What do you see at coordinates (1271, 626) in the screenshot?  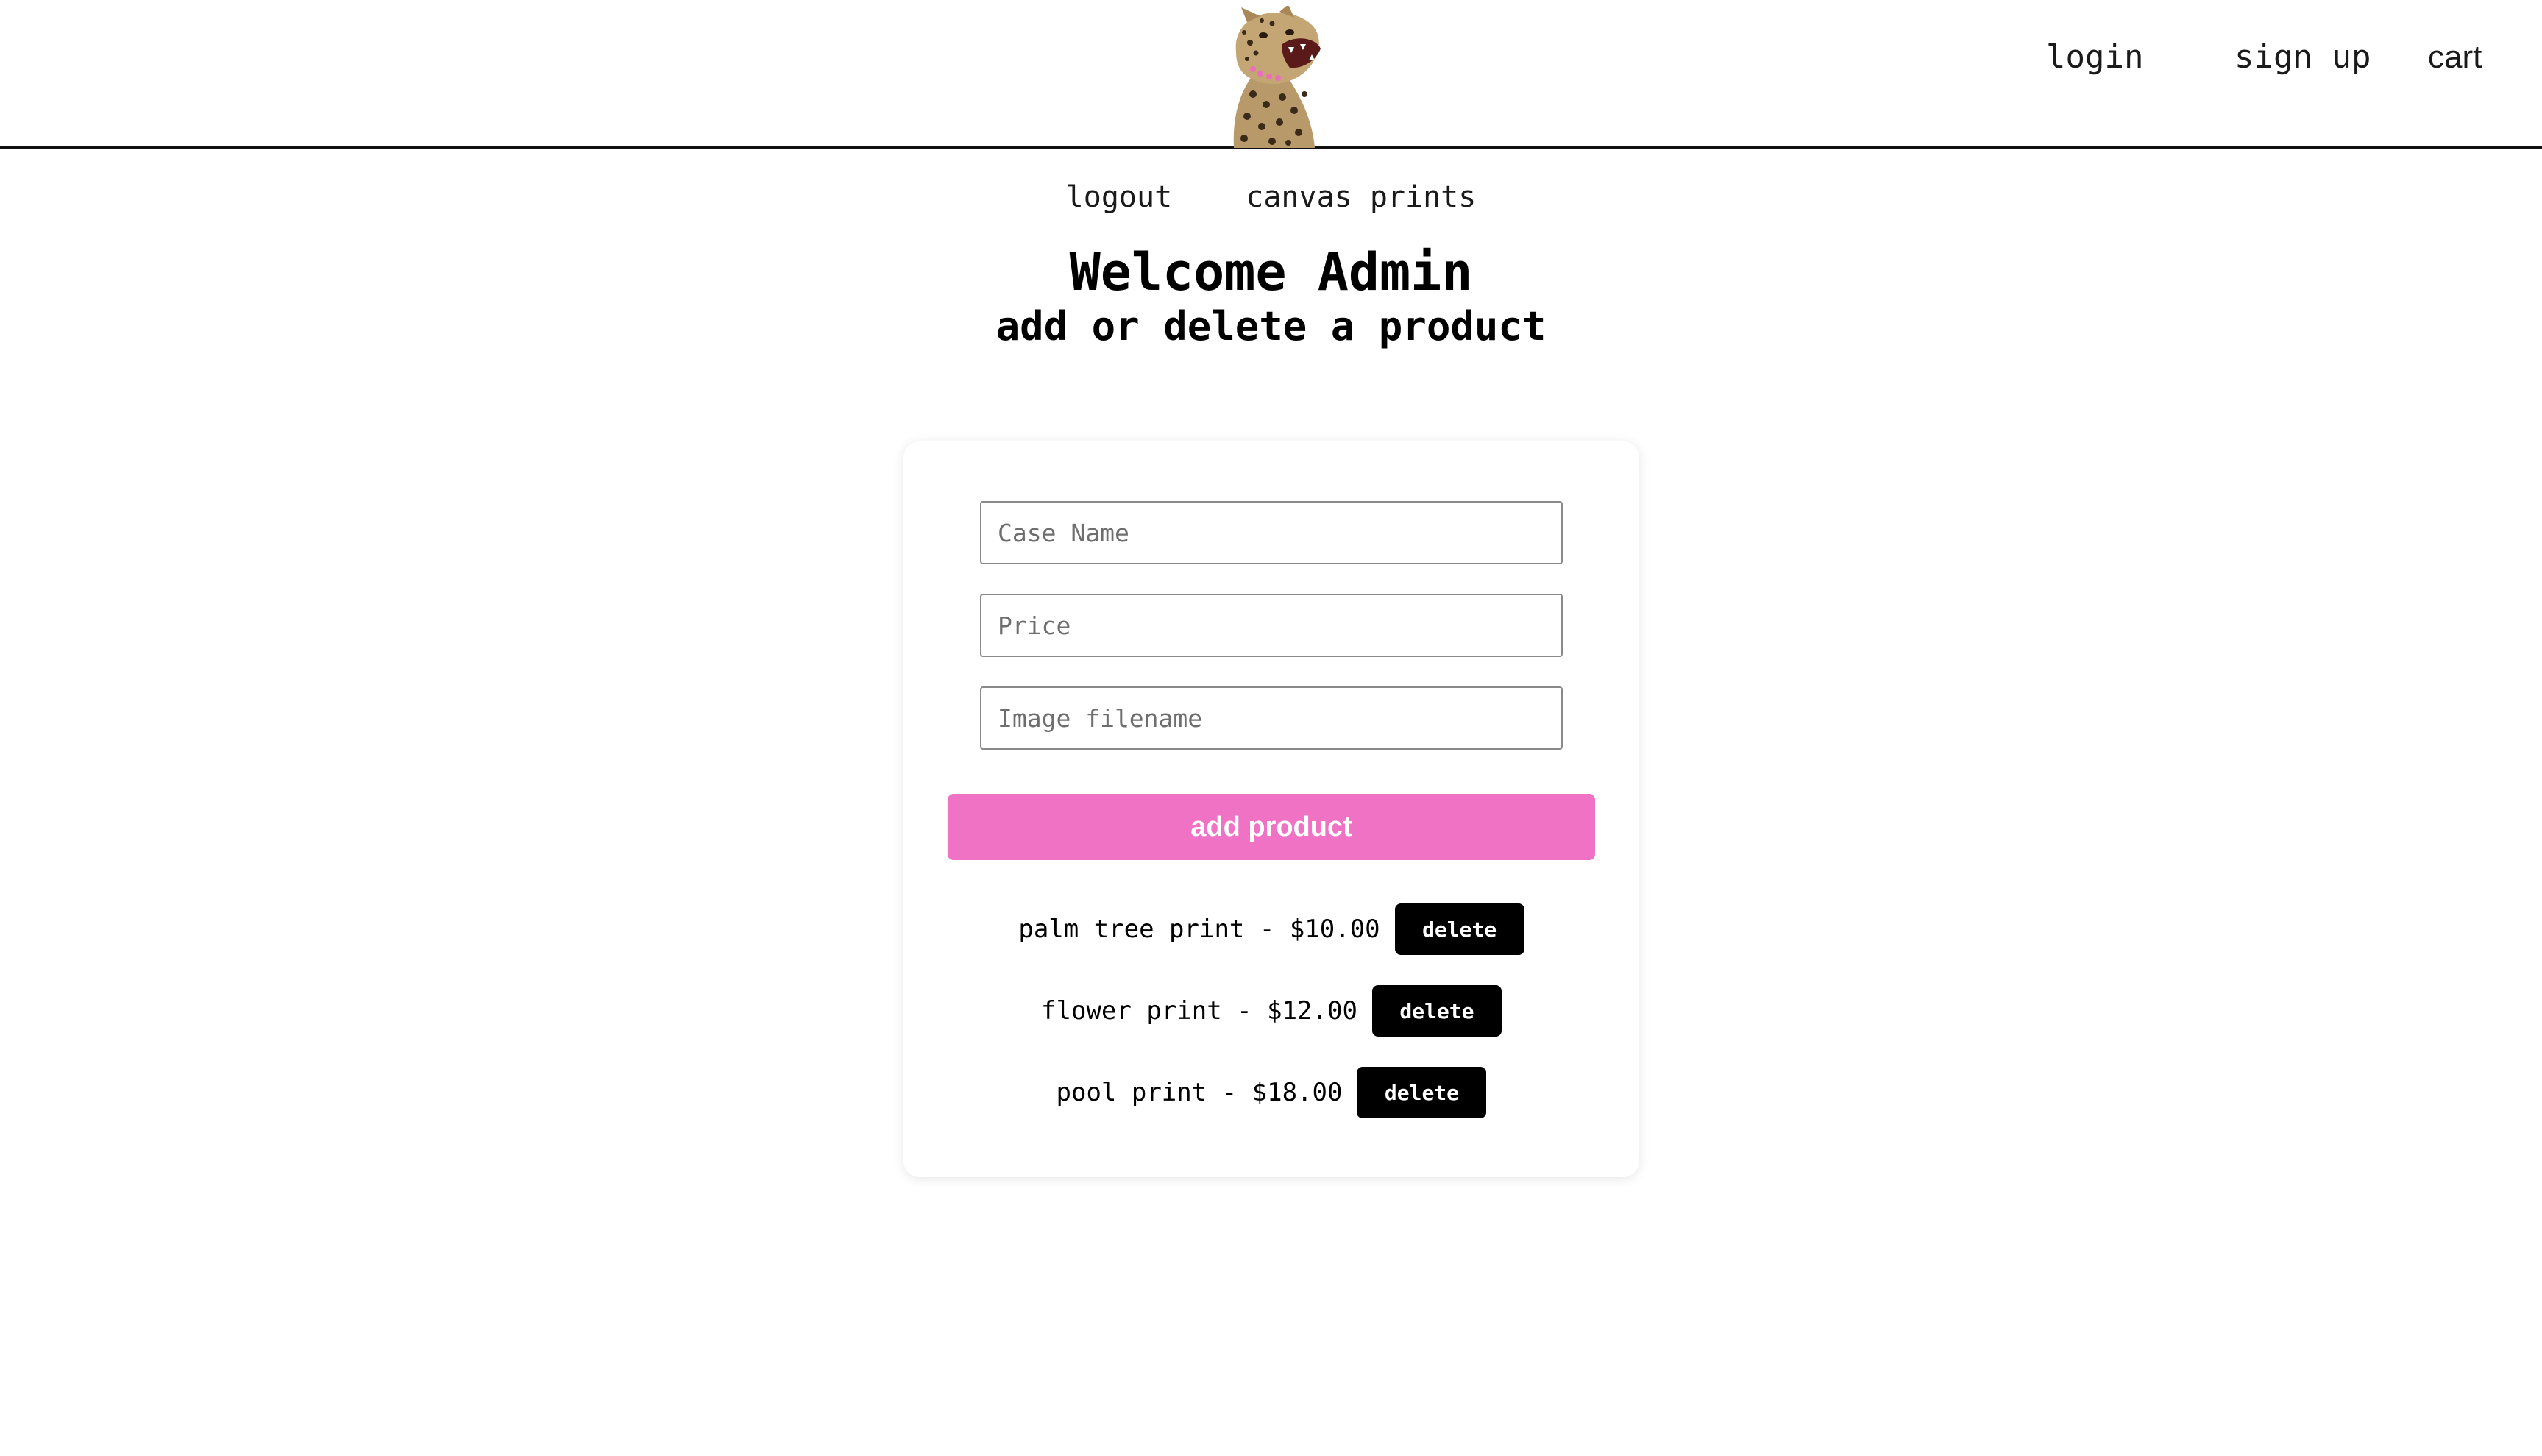 I see `price-input` at bounding box center [1271, 626].